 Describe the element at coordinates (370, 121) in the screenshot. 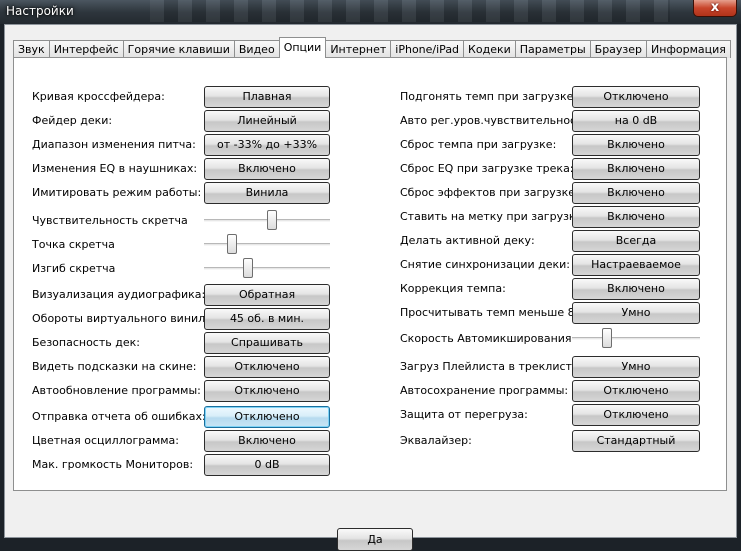

I see `option-row-right-1: Авто рег.уров.чувствительности на 0 dB` at that location.